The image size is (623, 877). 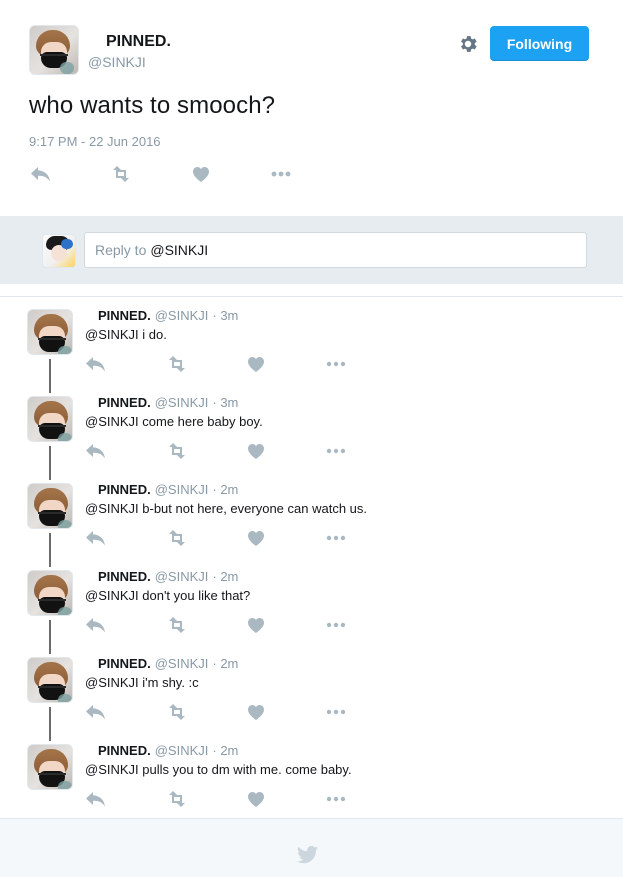 I want to click on author-display-name: PINNED., so click(x=138, y=42).